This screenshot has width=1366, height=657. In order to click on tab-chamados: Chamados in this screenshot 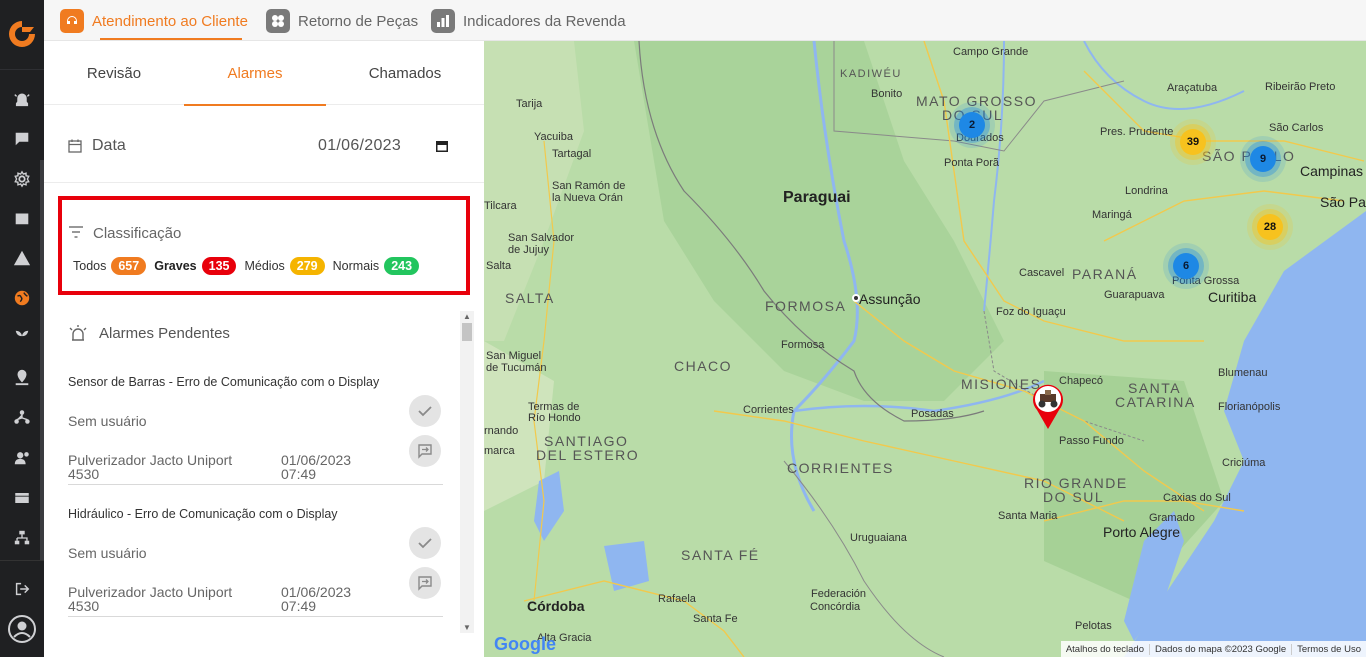, I will do `click(405, 73)`.